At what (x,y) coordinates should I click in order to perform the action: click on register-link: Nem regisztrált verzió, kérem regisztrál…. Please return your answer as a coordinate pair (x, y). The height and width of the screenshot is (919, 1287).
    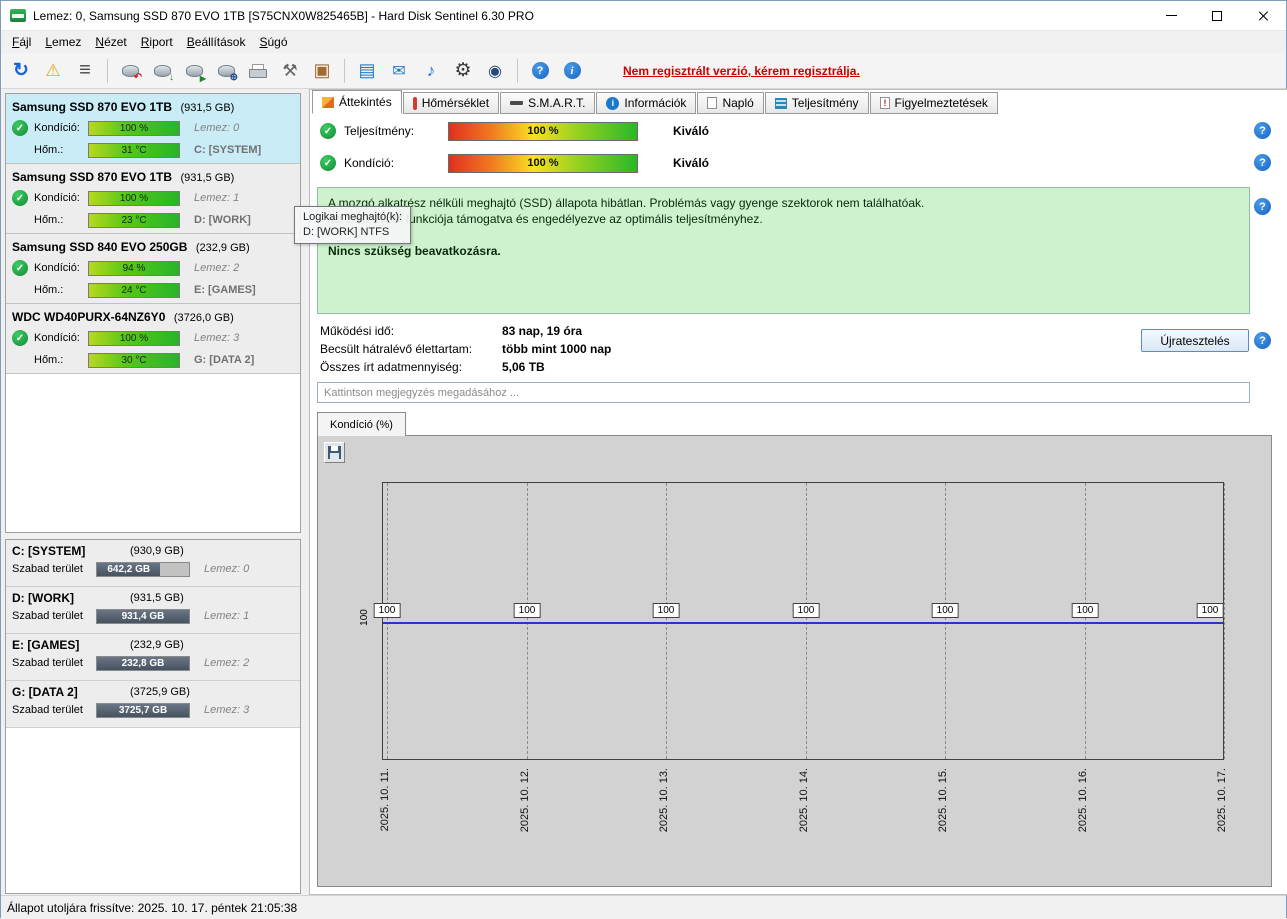
    Looking at the image, I should click on (741, 71).